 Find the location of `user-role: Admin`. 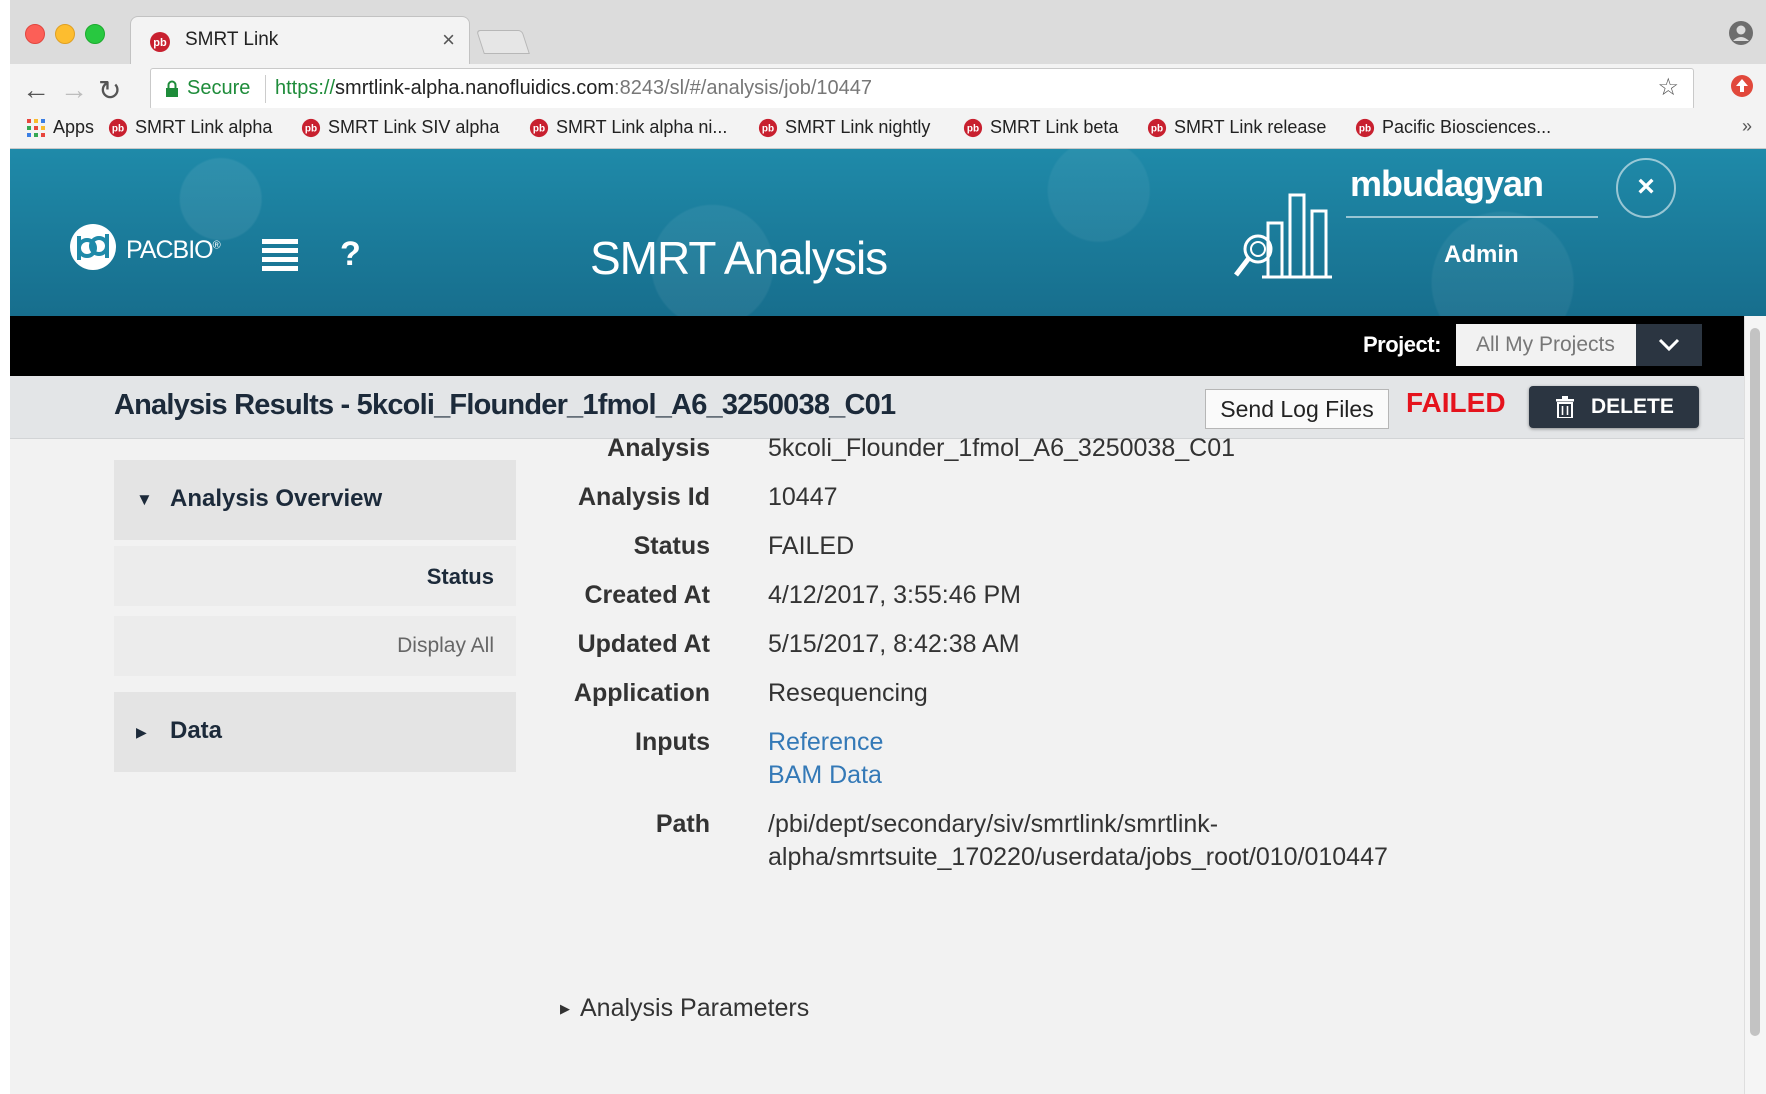

user-role: Admin is located at coordinates (1481, 254).